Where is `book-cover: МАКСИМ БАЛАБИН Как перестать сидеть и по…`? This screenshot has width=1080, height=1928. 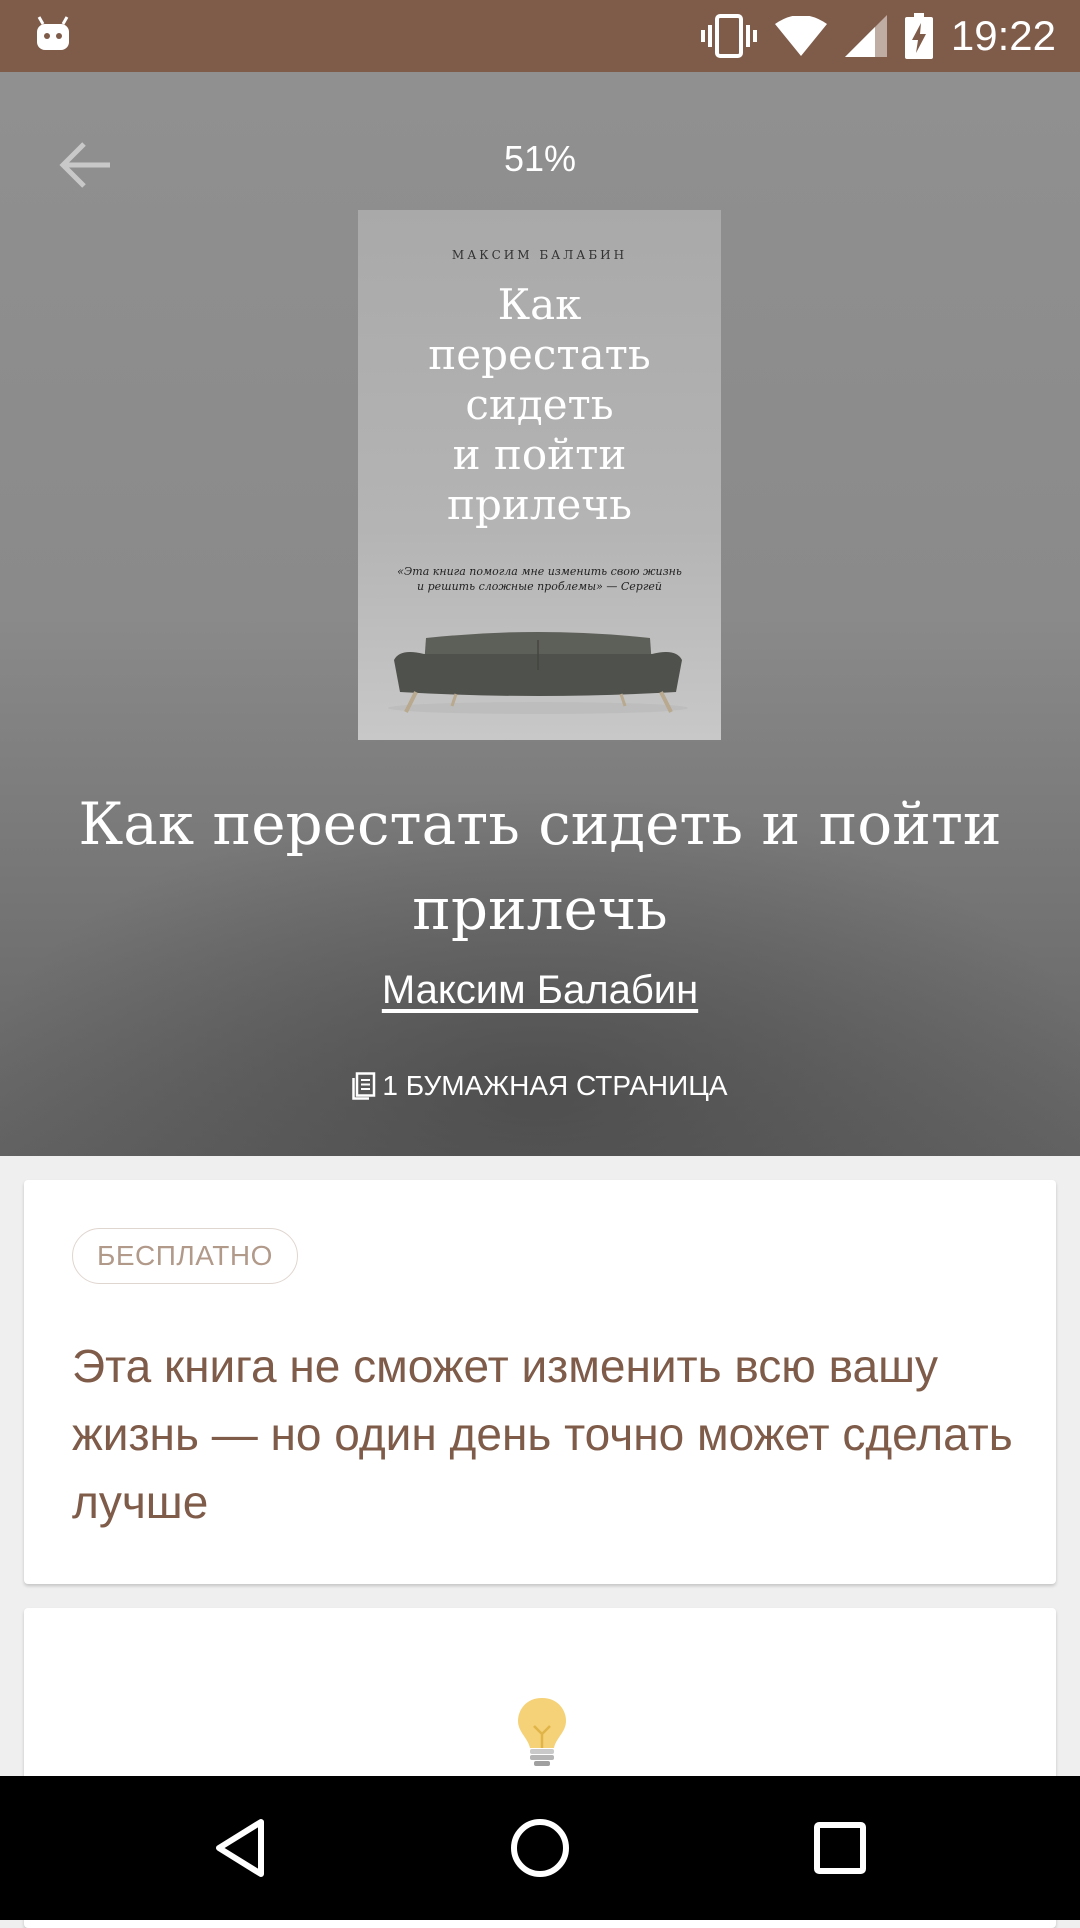 book-cover: МАКСИМ БАЛАБИН Как перестать сидеть и по… is located at coordinates (539, 475).